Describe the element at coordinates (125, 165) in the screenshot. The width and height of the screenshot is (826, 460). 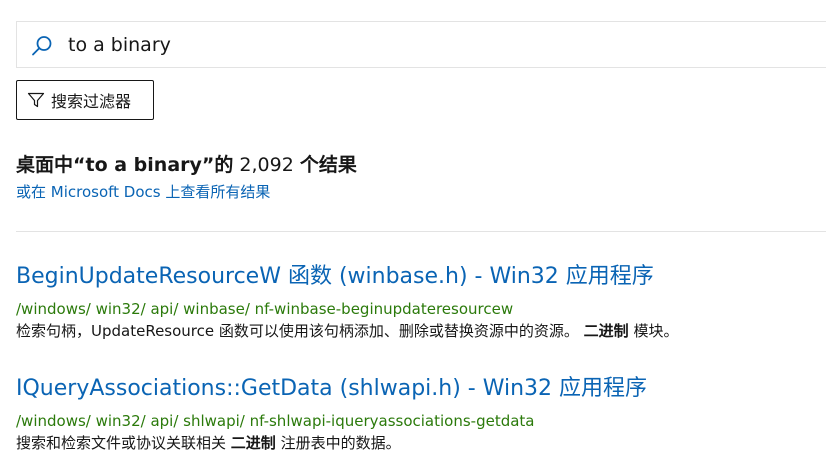
I see `results-heading-prefix: 桌面中“to a binary”的` at that location.